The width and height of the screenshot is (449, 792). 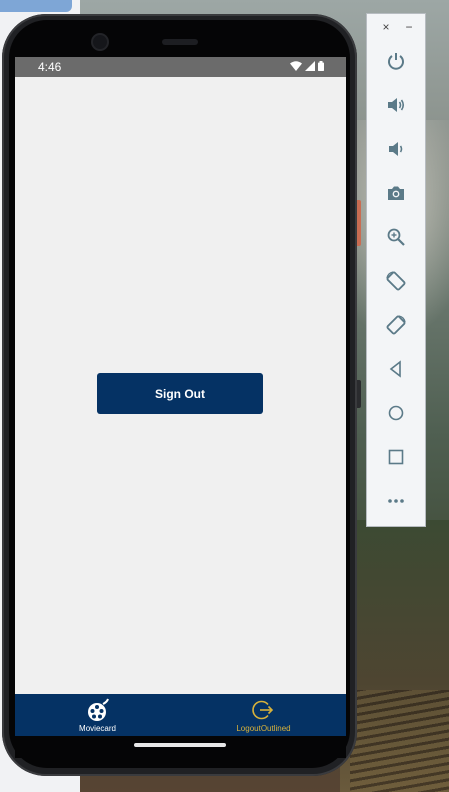 I want to click on more-icon, so click(x=396, y=501).